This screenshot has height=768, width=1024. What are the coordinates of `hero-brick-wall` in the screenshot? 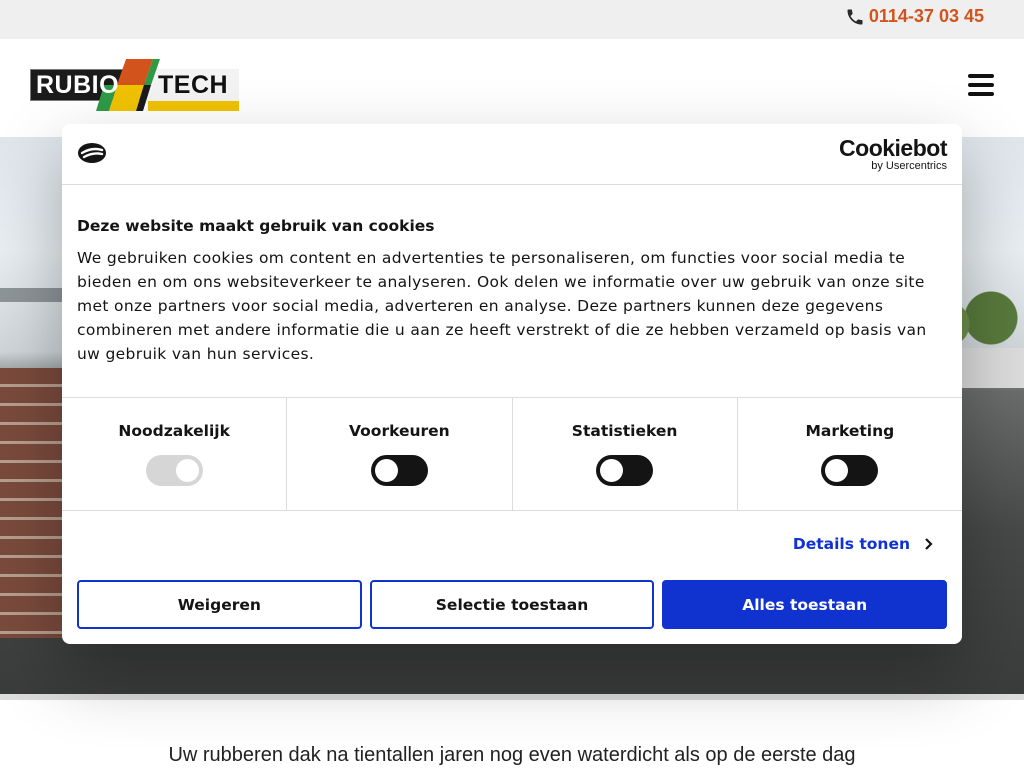 It's located at (35, 503).